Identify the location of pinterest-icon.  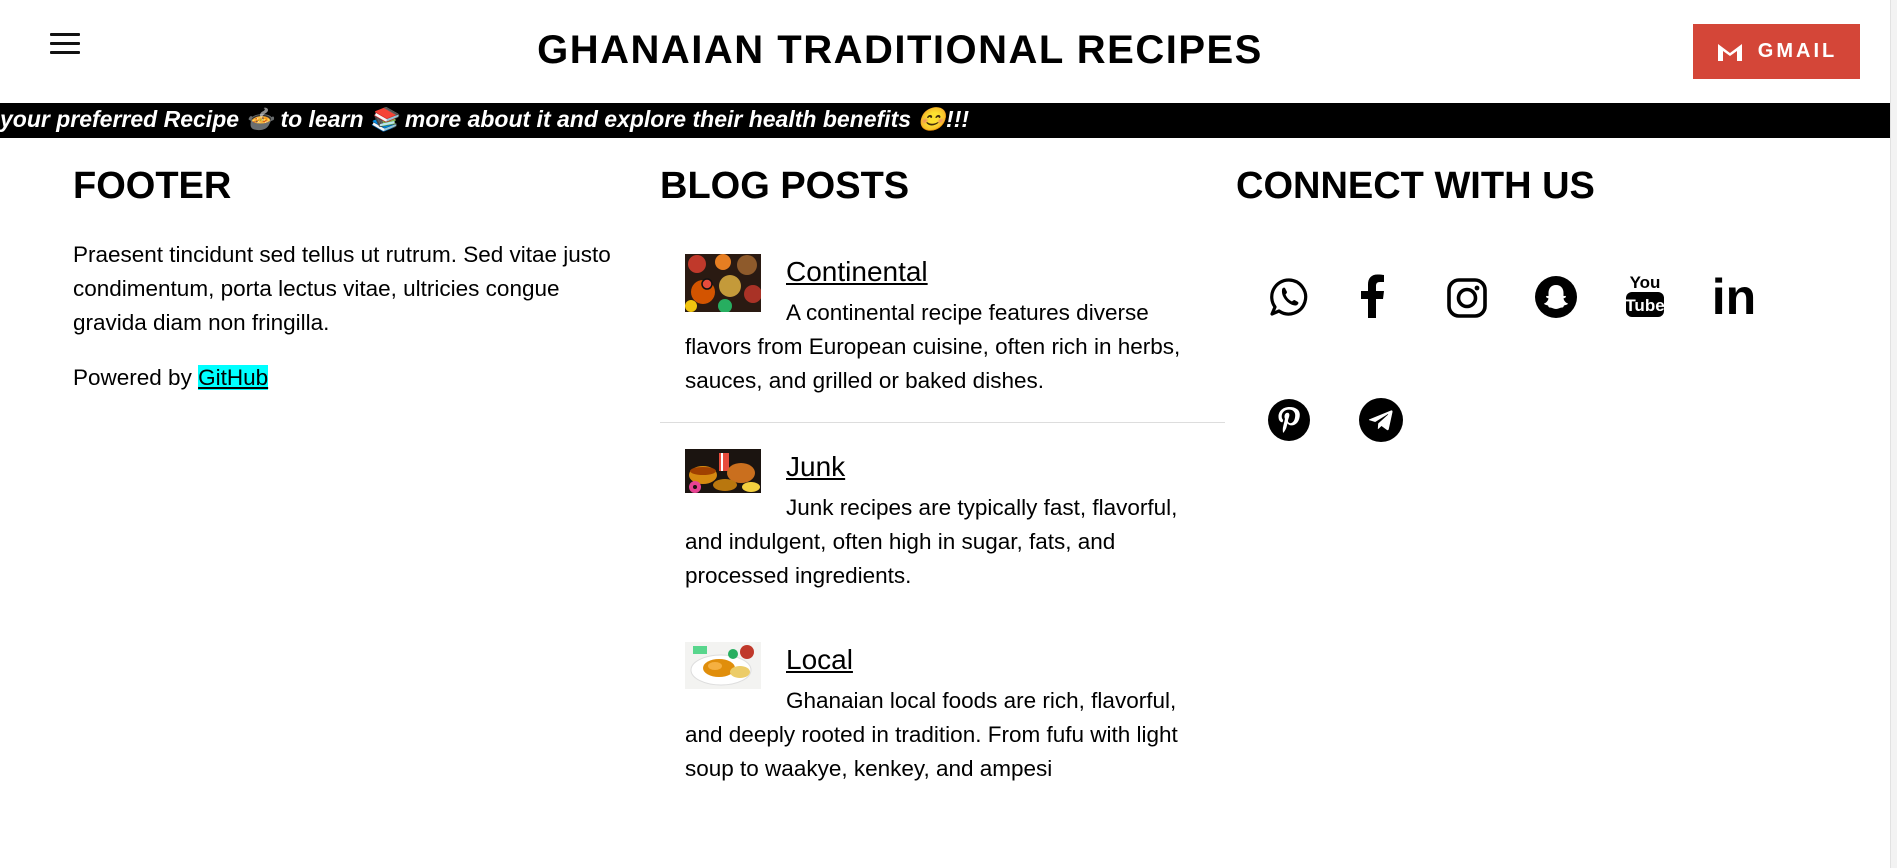
(1289, 420).